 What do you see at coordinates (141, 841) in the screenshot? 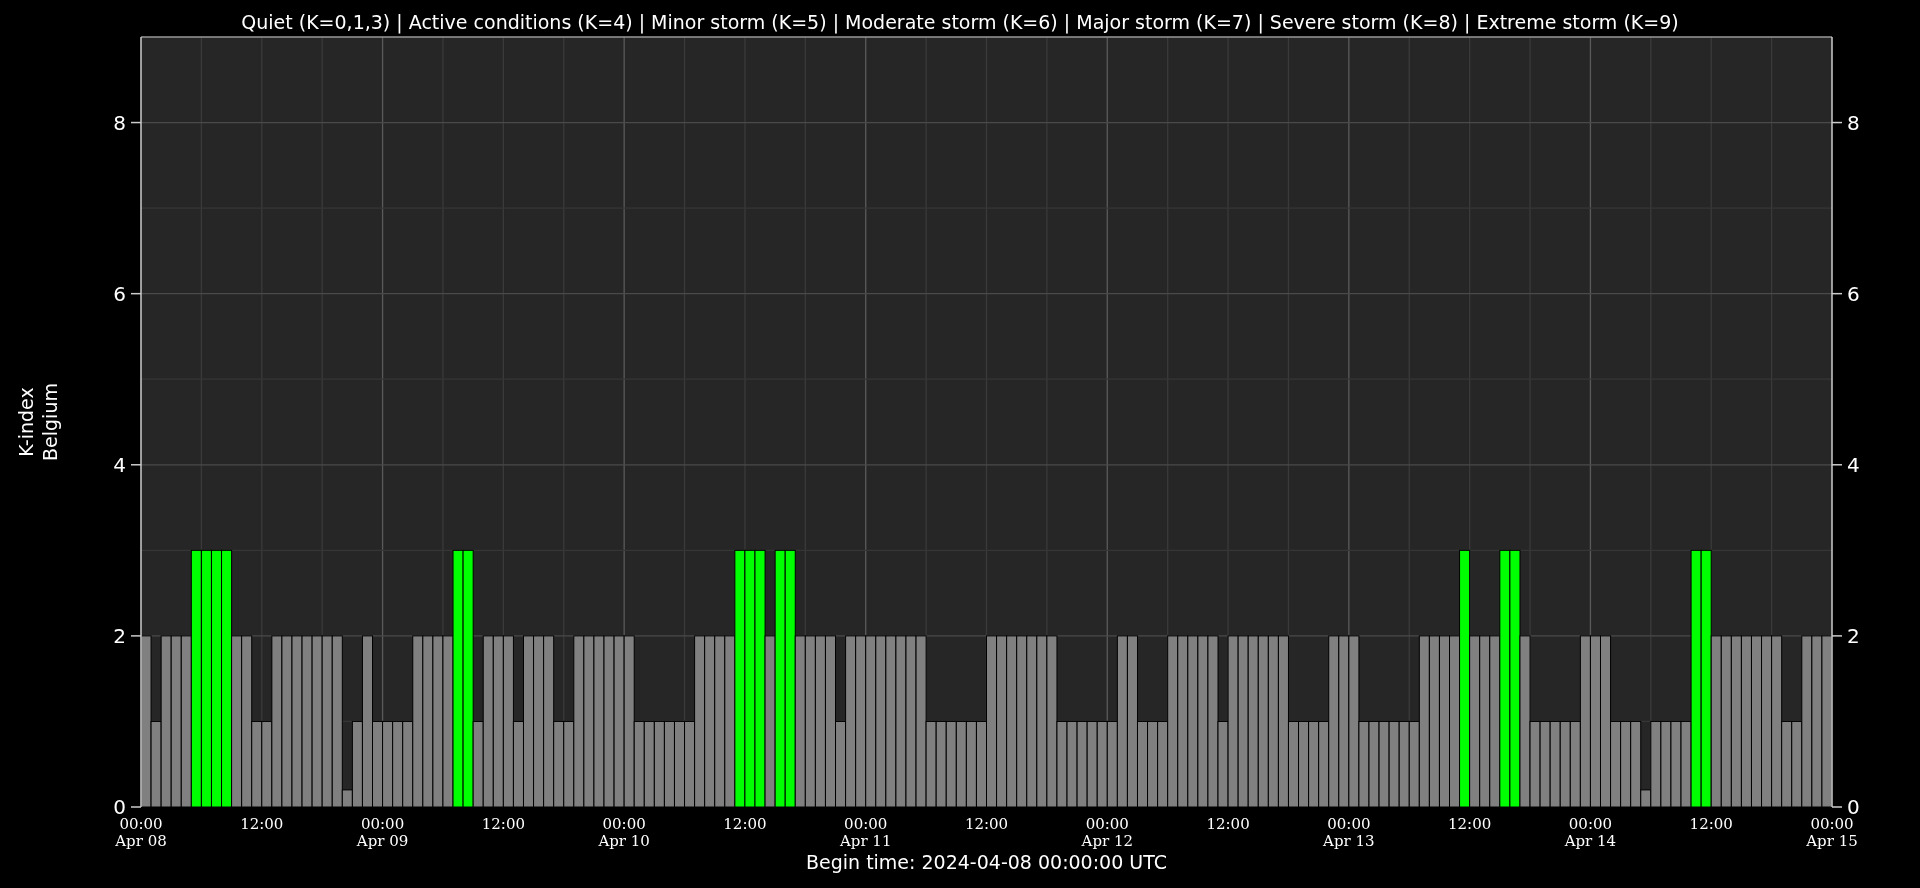
I see `x-tick-label: Apr 08` at bounding box center [141, 841].